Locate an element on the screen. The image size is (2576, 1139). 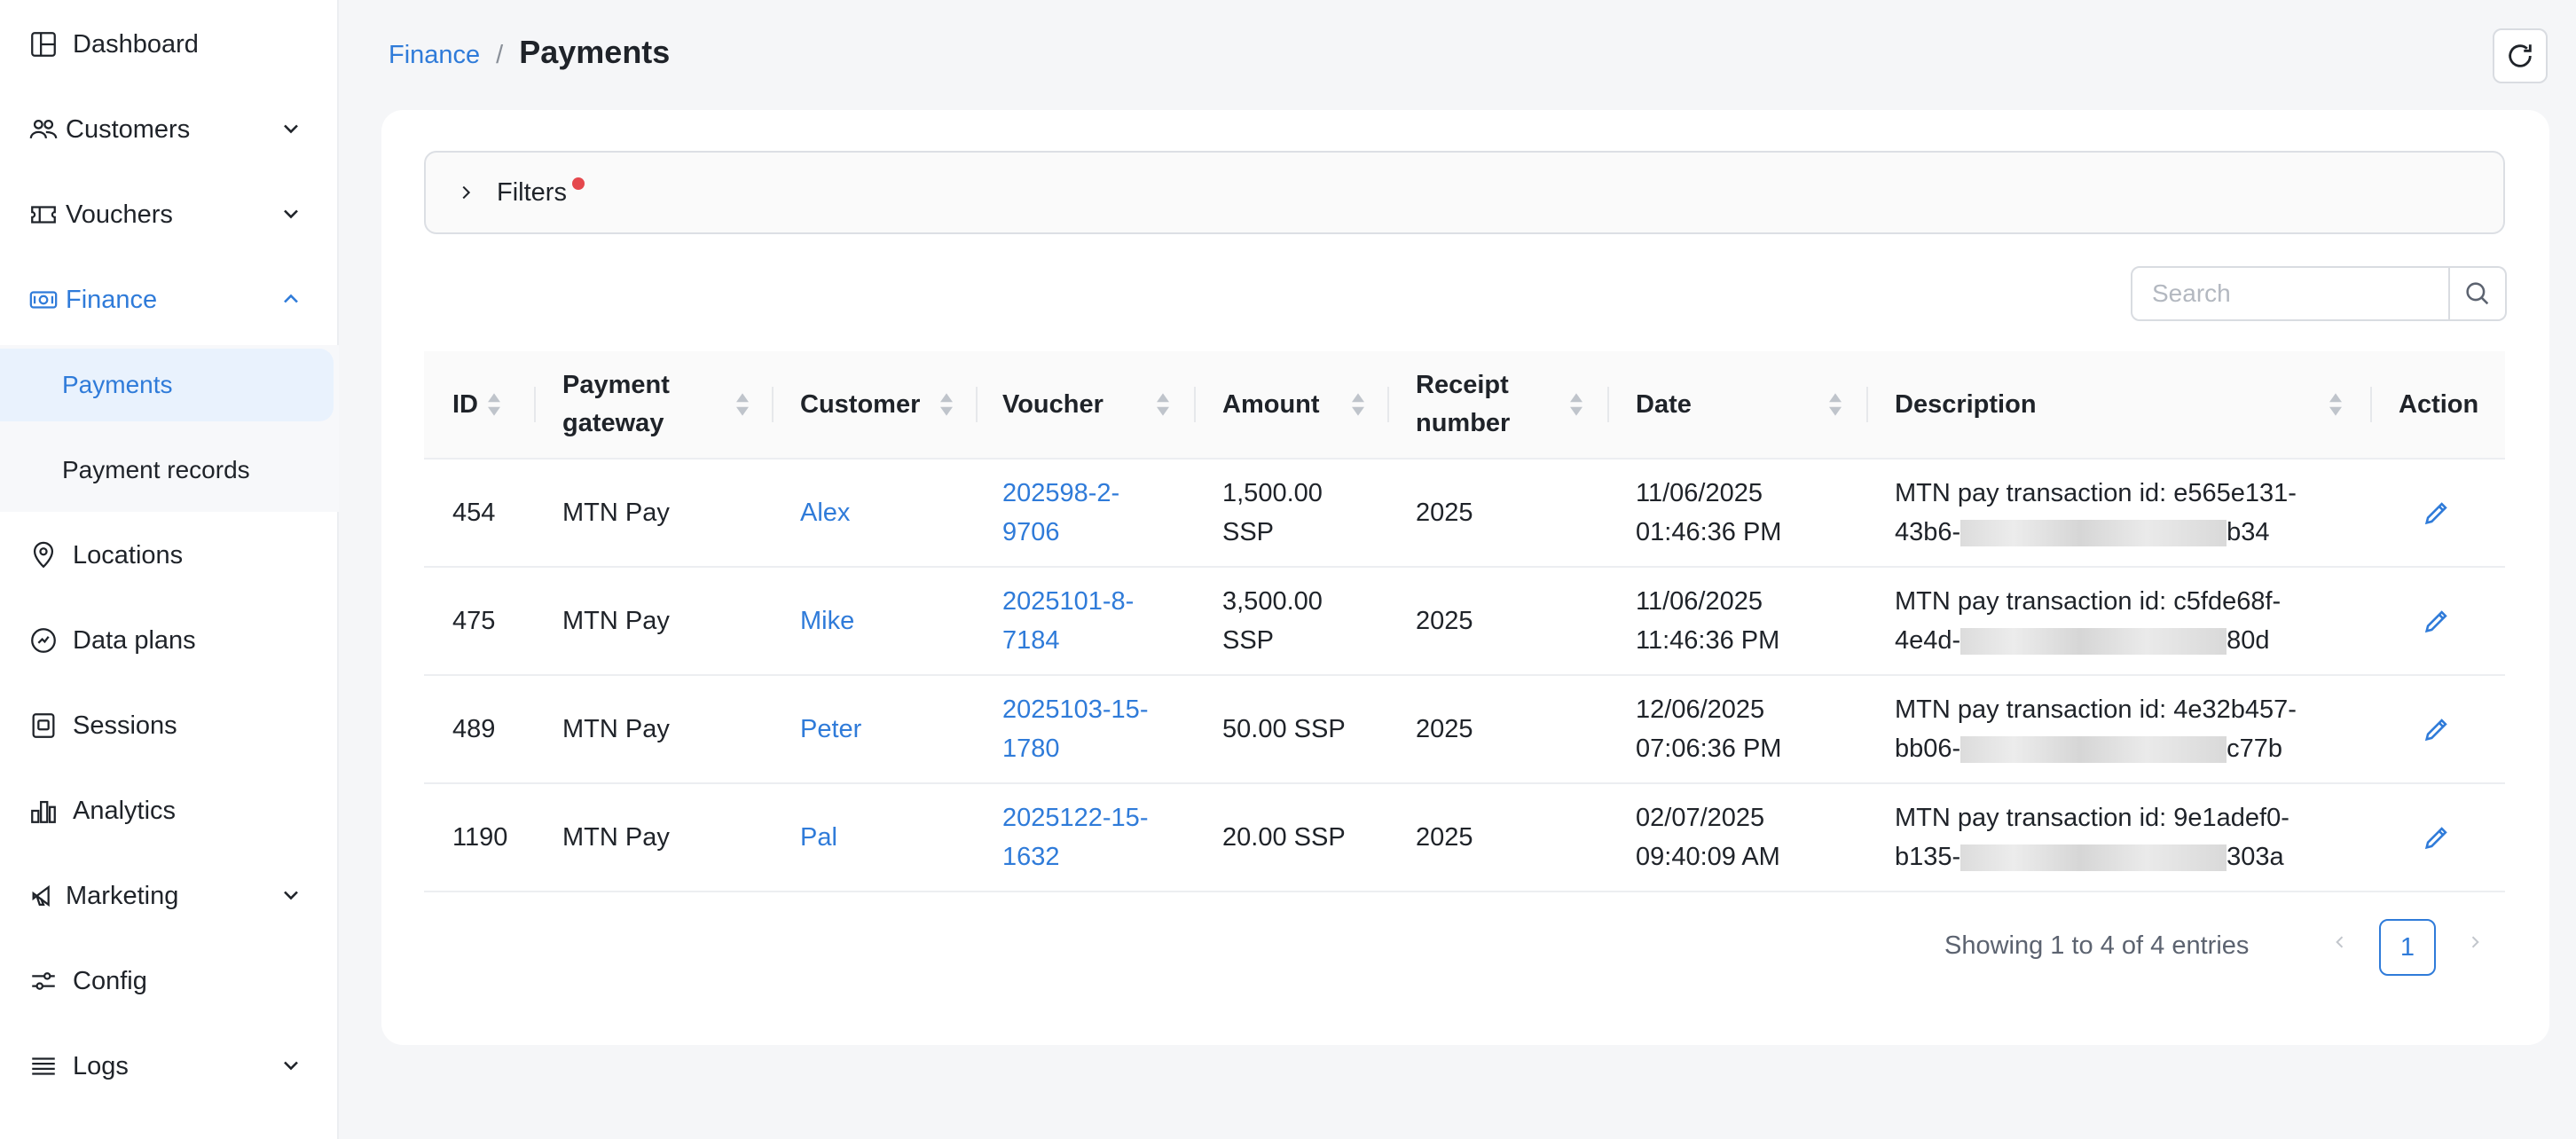
sidebar-subitem-payment-records: Payment records is located at coordinates (167, 471).